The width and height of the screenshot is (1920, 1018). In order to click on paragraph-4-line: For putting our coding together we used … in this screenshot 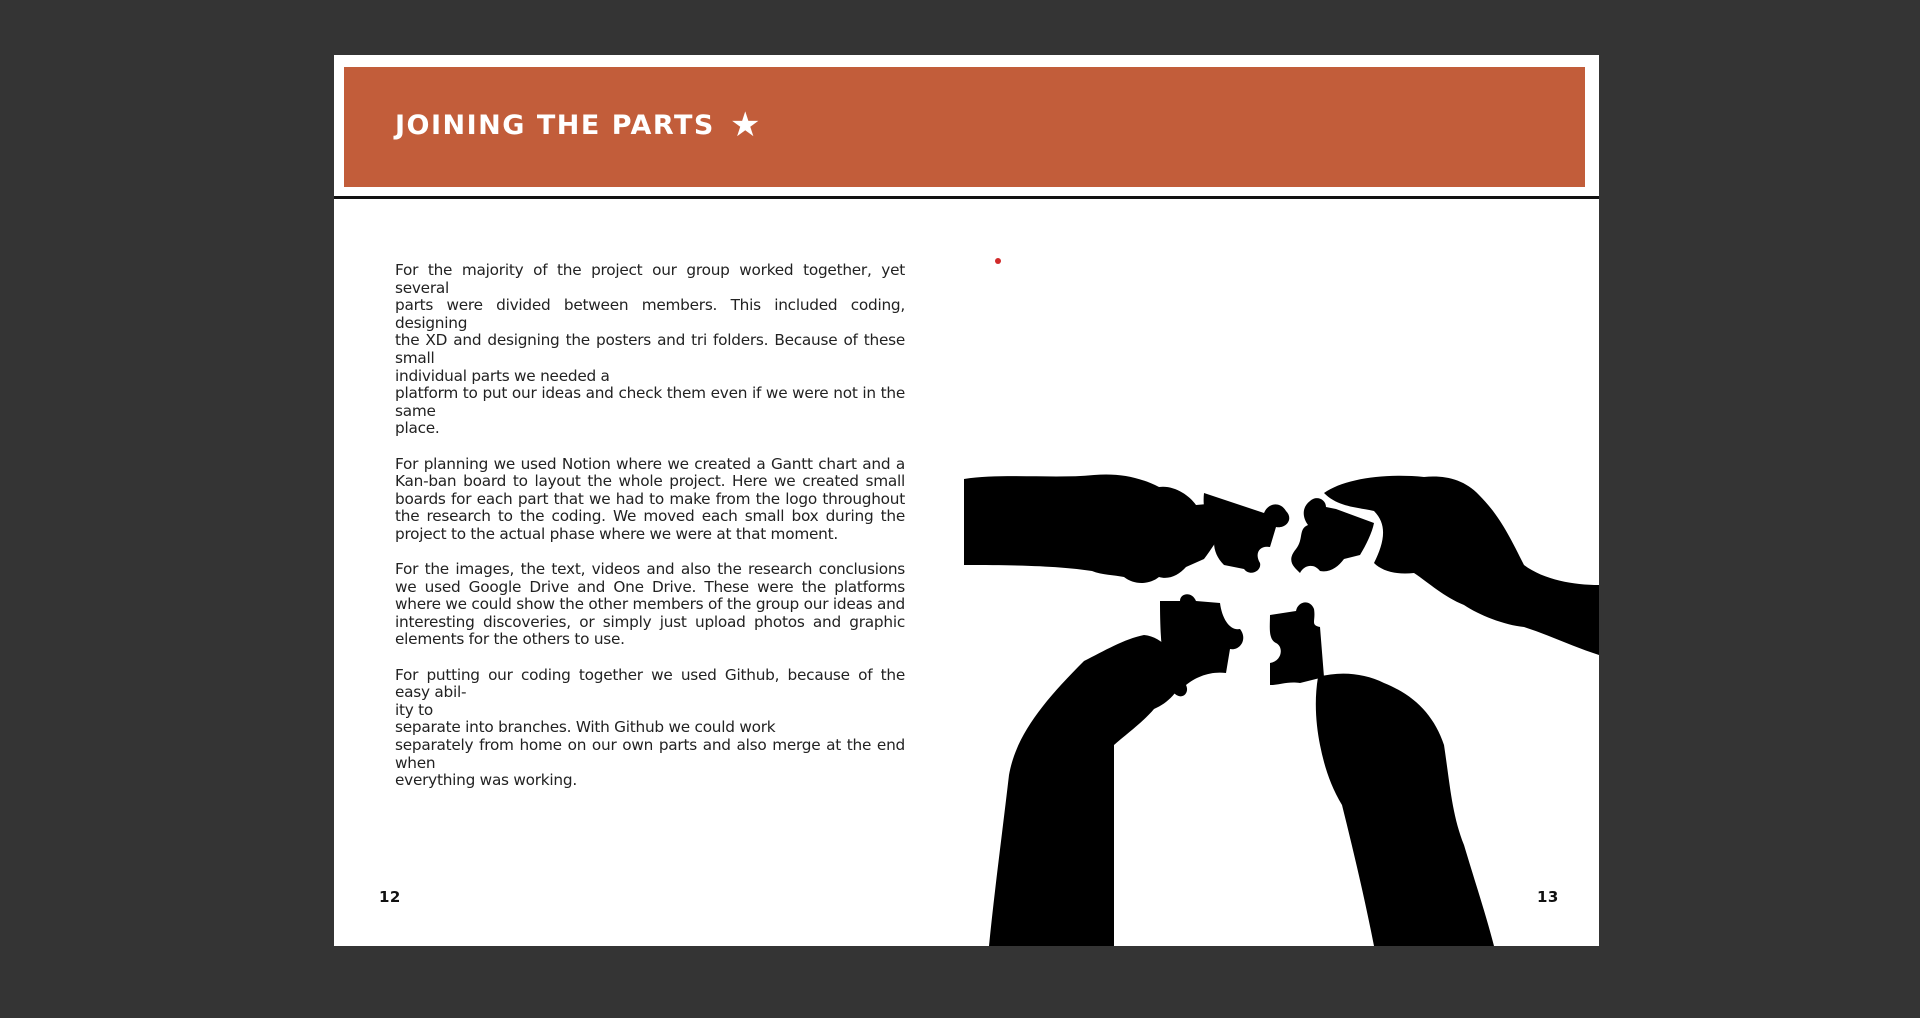, I will do `click(650, 683)`.